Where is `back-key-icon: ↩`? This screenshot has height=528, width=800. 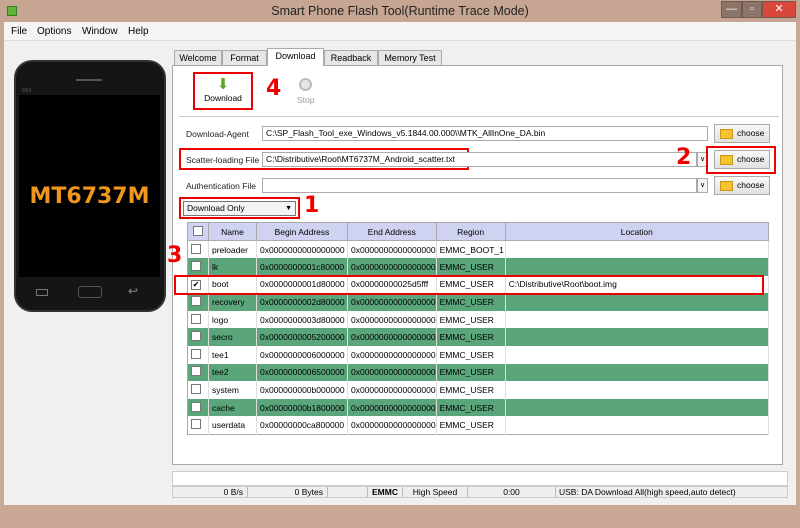 back-key-icon: ↩ is located at coordinates (133, 291).